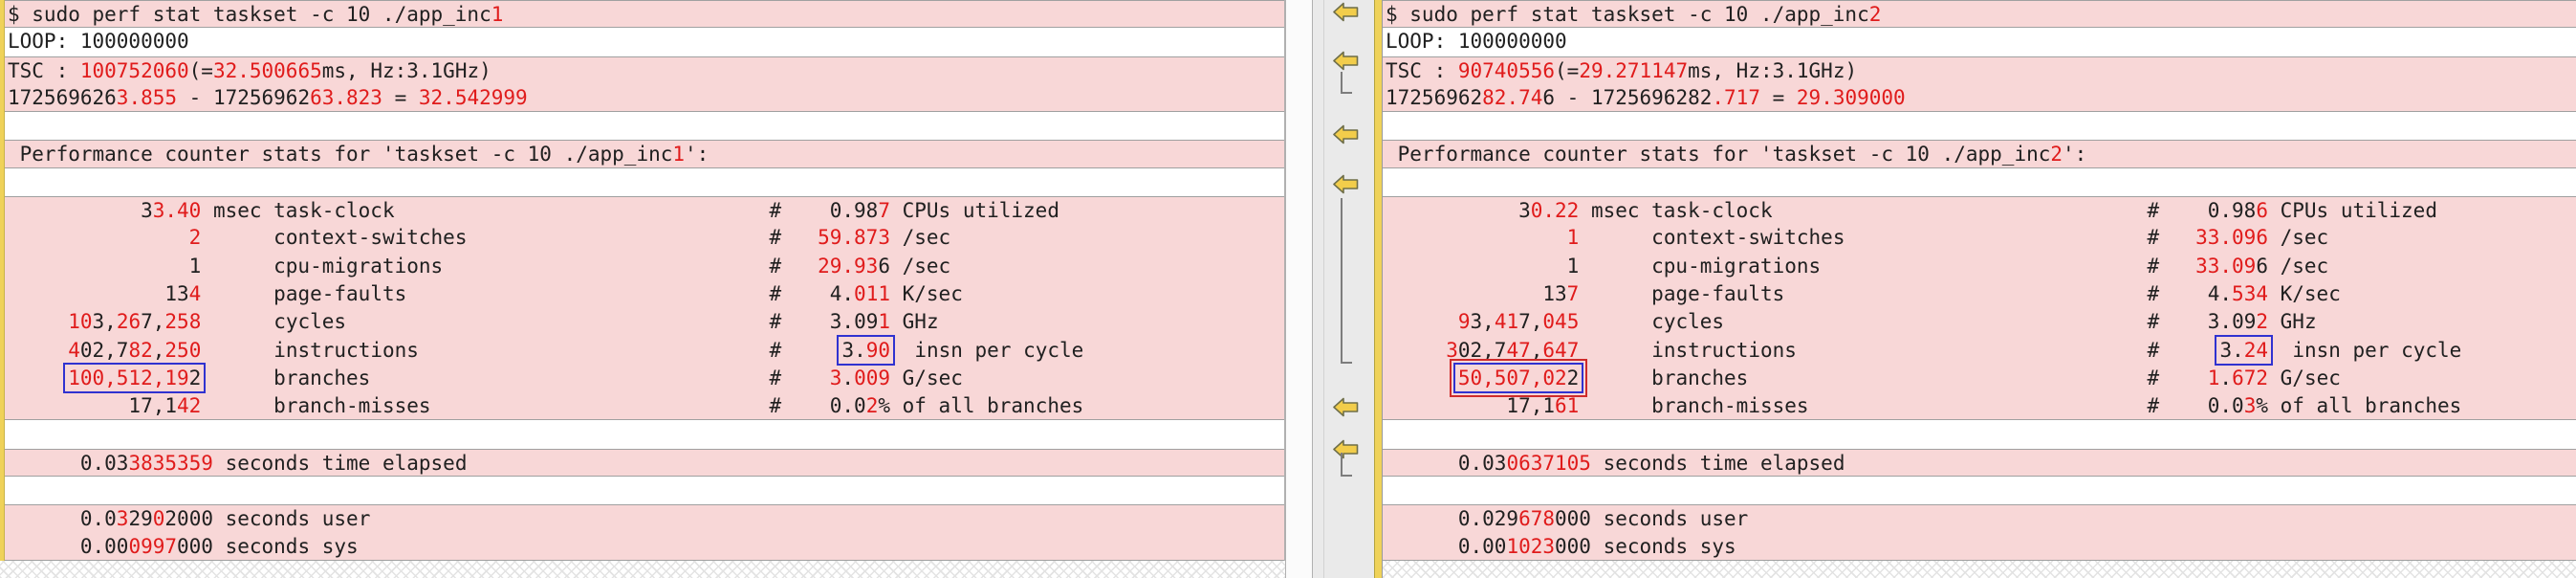 The height and width of the screenshot is (578, 2576). I want to click on diff-text-segment: 7,, so click(1530, 322).